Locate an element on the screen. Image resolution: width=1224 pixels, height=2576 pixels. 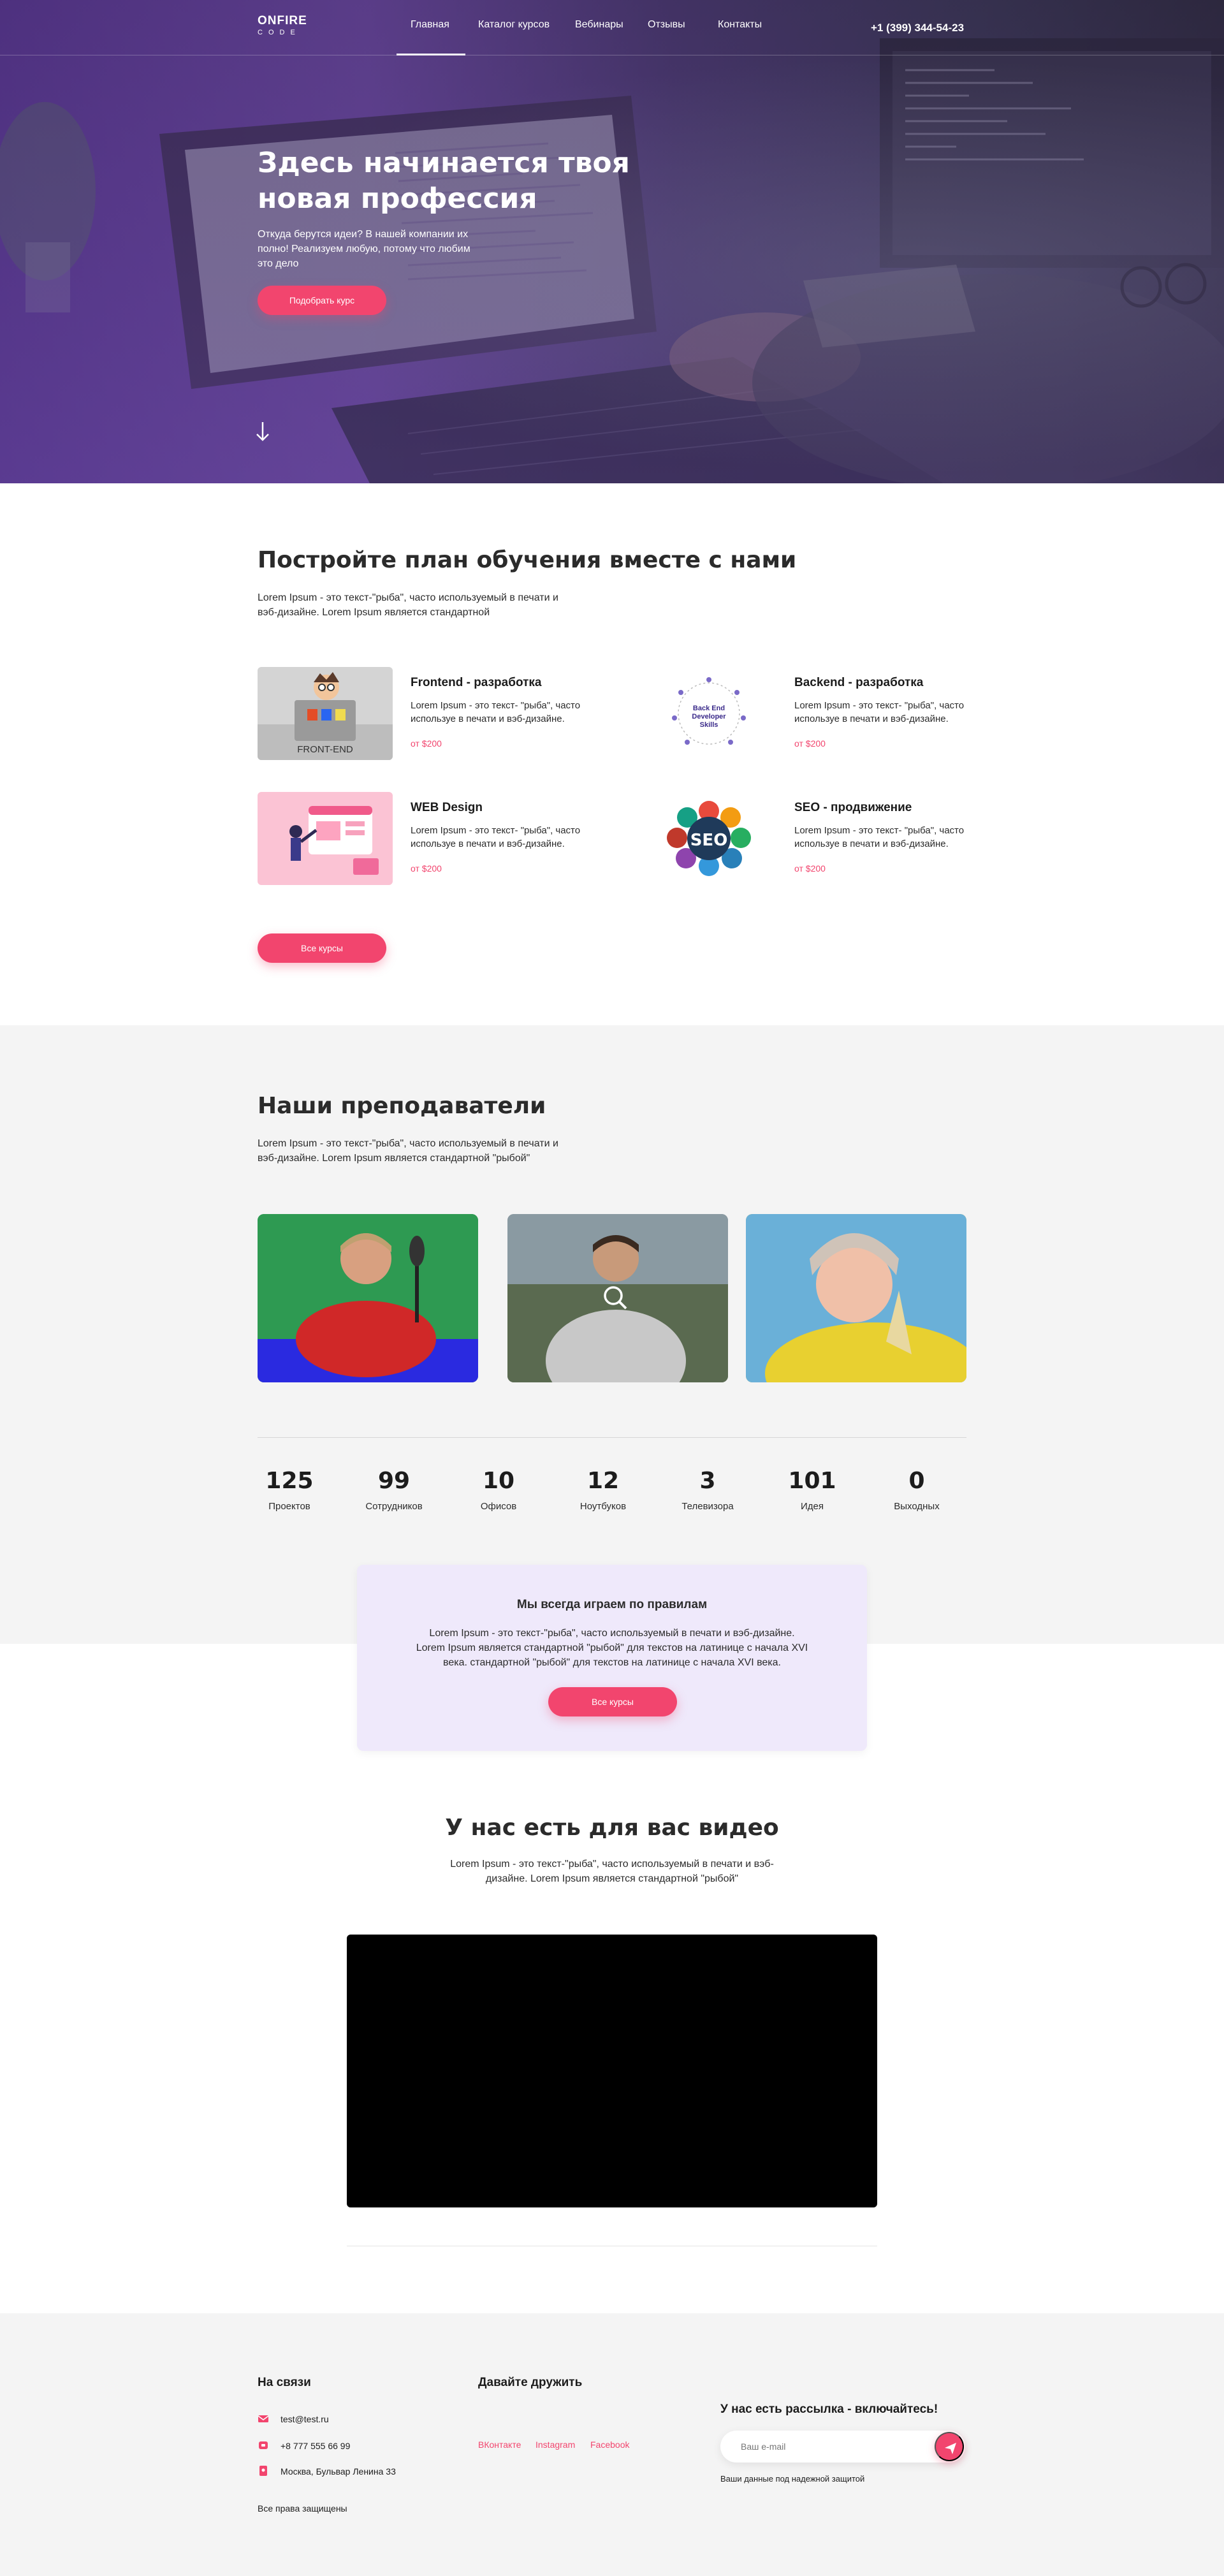
teacher-1-image is located at coordinates (368, 1298).